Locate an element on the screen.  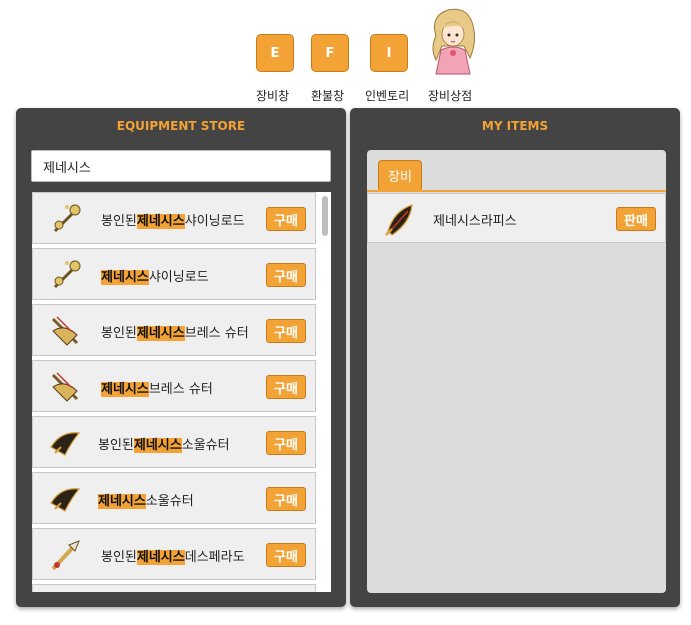
tab-underline is located at coordinates (516, 191).